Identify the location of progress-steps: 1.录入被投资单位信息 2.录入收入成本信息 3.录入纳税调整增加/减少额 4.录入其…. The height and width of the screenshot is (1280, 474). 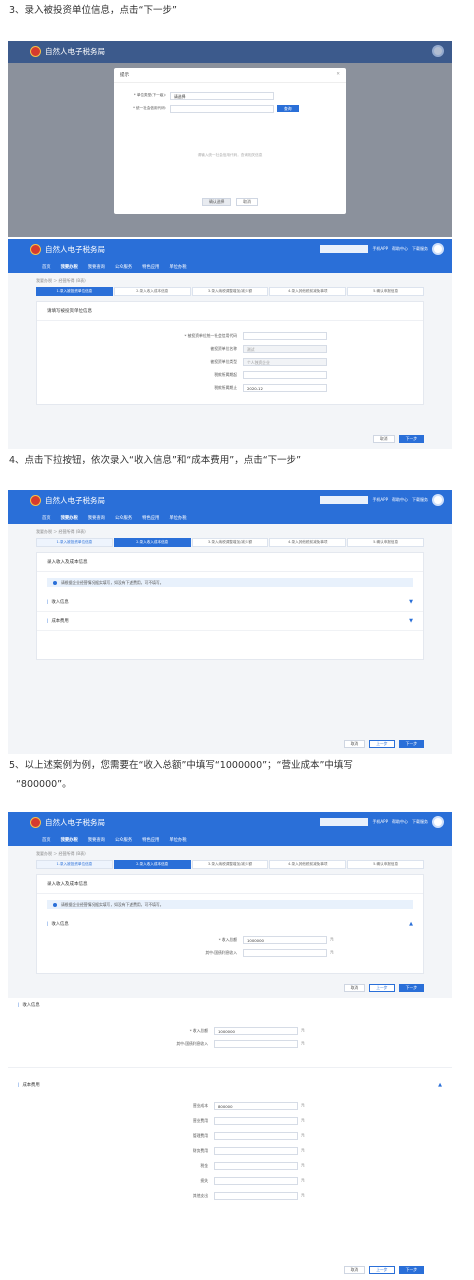
(230, 291).